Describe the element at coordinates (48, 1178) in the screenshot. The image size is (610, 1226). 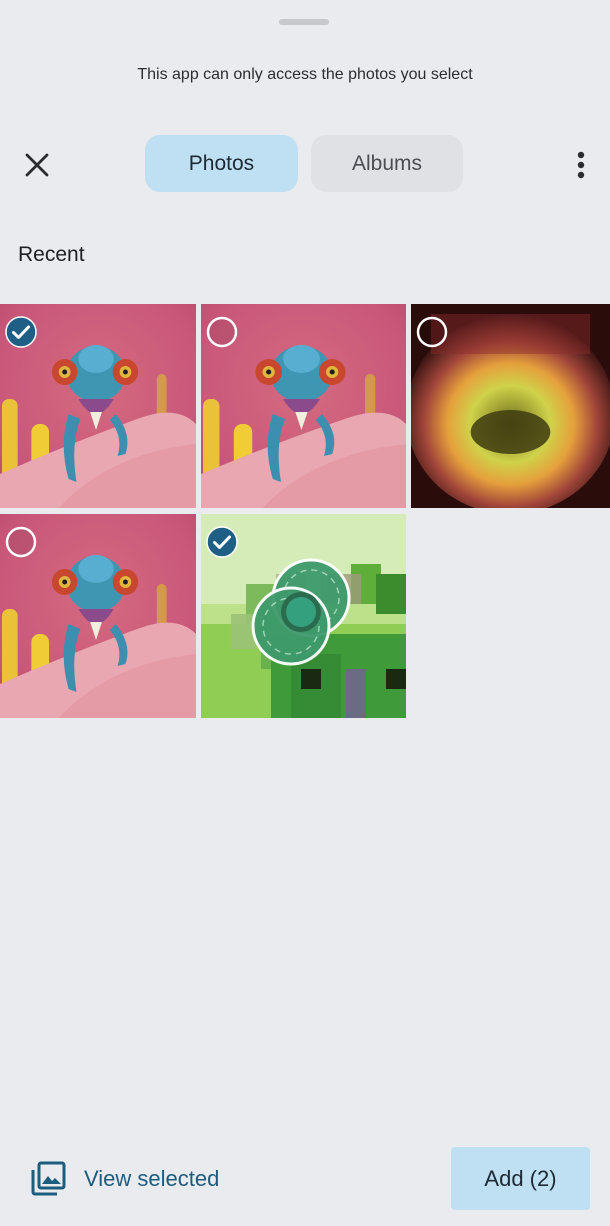
I see `photo-library-icon` at that location.